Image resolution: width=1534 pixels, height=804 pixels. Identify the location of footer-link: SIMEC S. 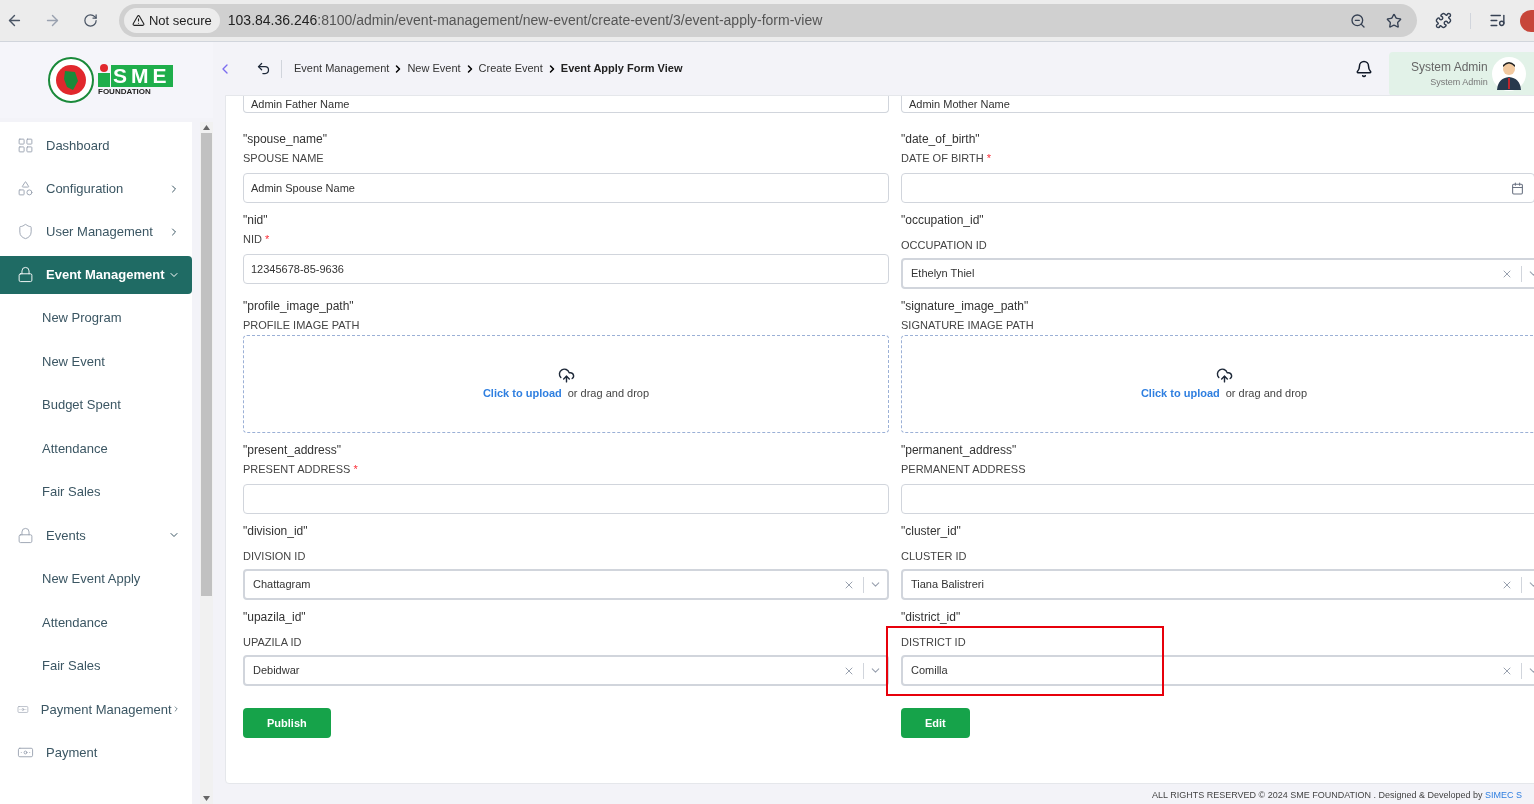
(1504, 795).